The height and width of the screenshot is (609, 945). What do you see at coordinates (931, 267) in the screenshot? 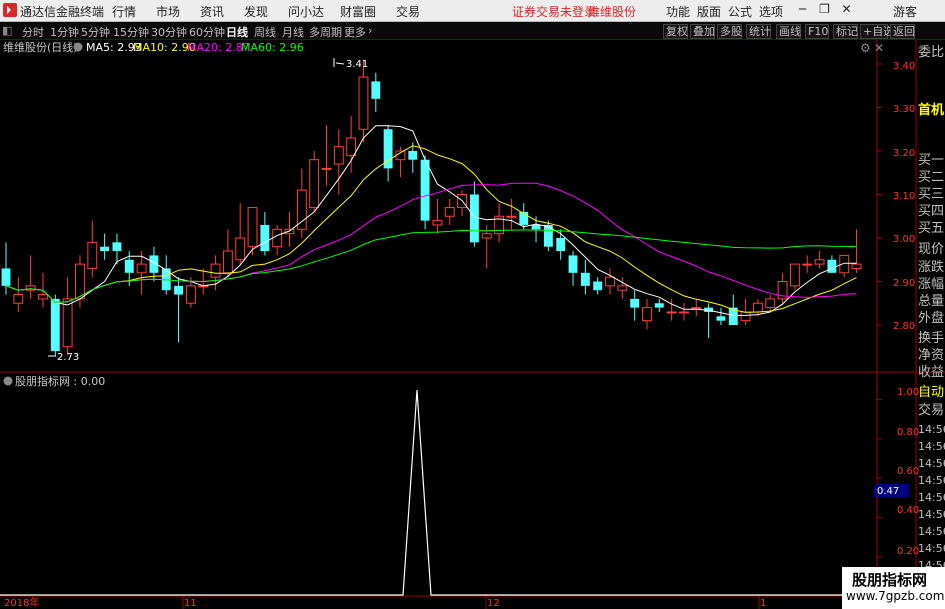
I see `side-label-change: 涨跌` at bounding box center [931, 267].